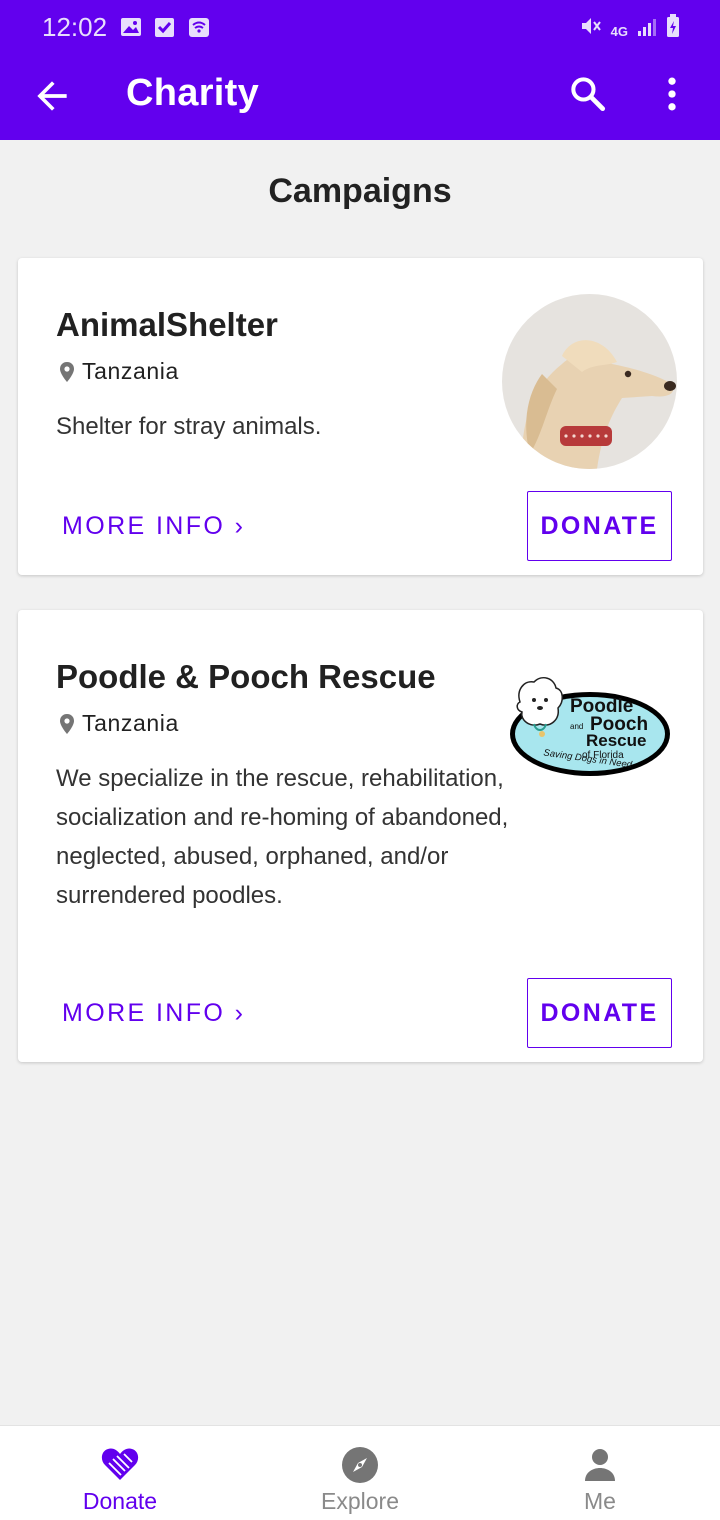  What do you see at coordinates (360, 1501) in the screenshot?
I see `nav-label: Explore` at bounding box center [360, 1501].